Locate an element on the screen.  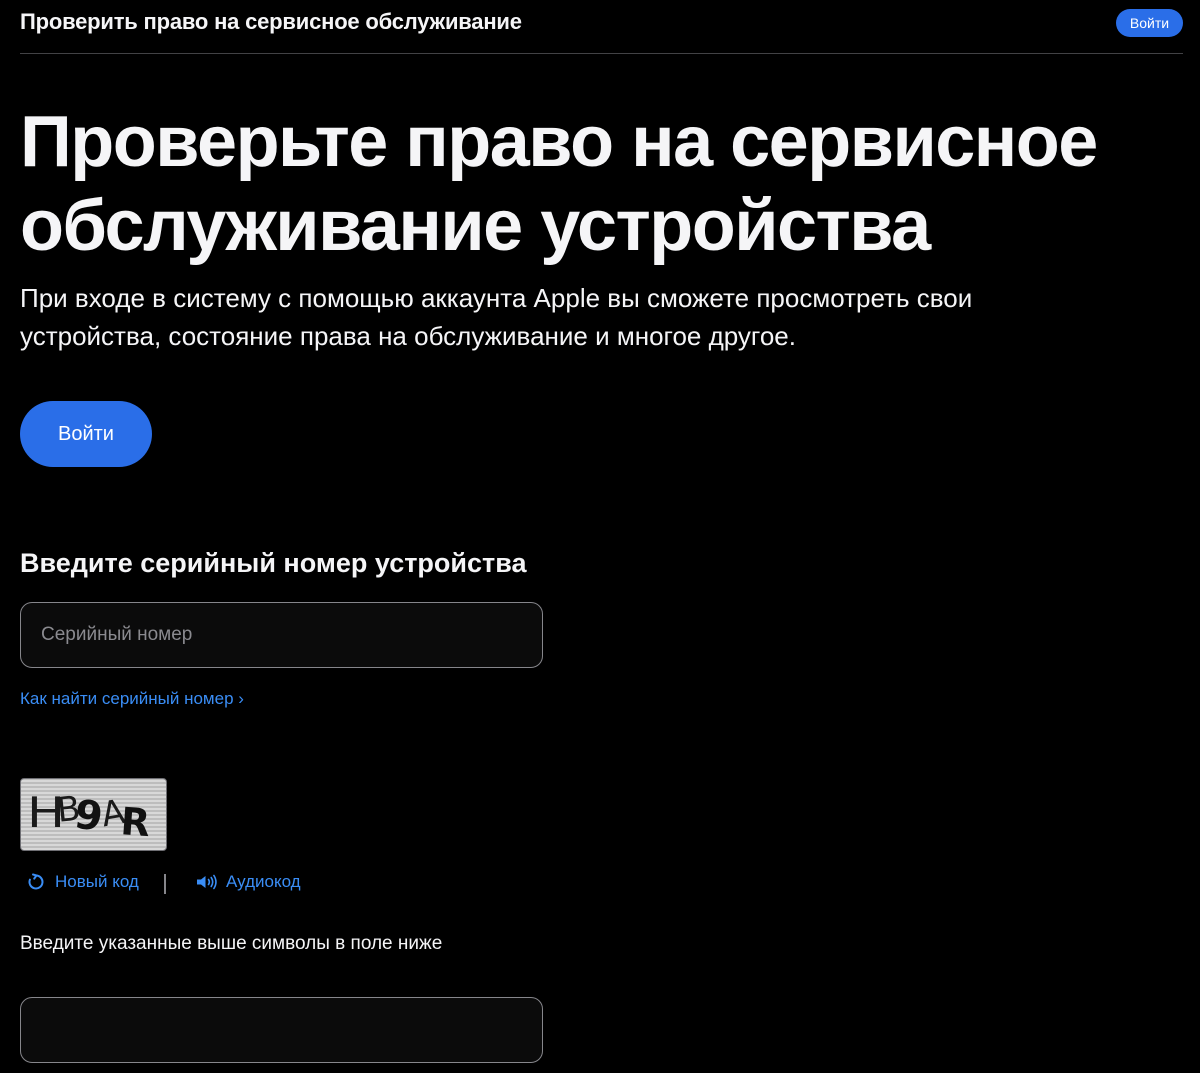
captcha-image: H B 9 A R is located at coordinates (93, 814).